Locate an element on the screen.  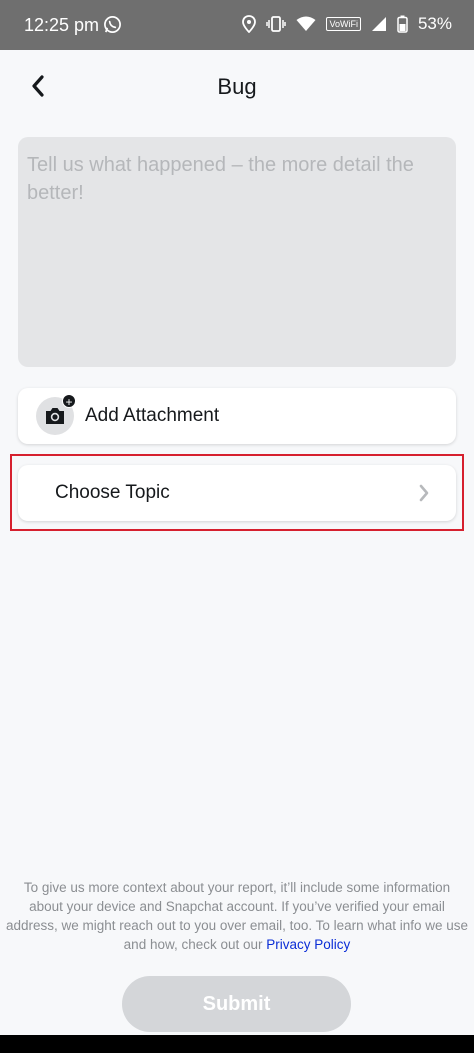
choose-topic-label: Choose Topic is located at coordinates (112, 492).